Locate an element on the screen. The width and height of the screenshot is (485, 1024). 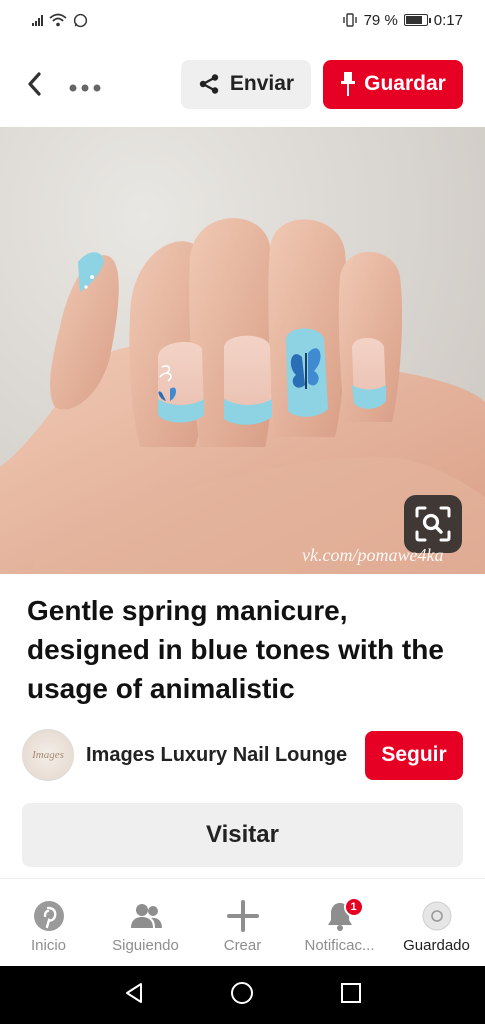
system-back-button is located at coordinates (134, 995).